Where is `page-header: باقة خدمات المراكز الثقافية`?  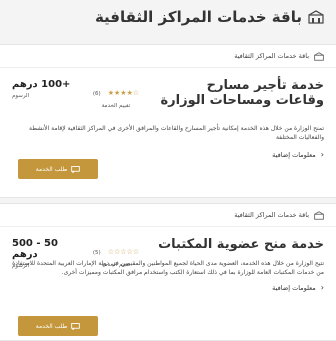 page-header: باقة خدمات المراكز الثقافية is located at coordinates (168, 17).